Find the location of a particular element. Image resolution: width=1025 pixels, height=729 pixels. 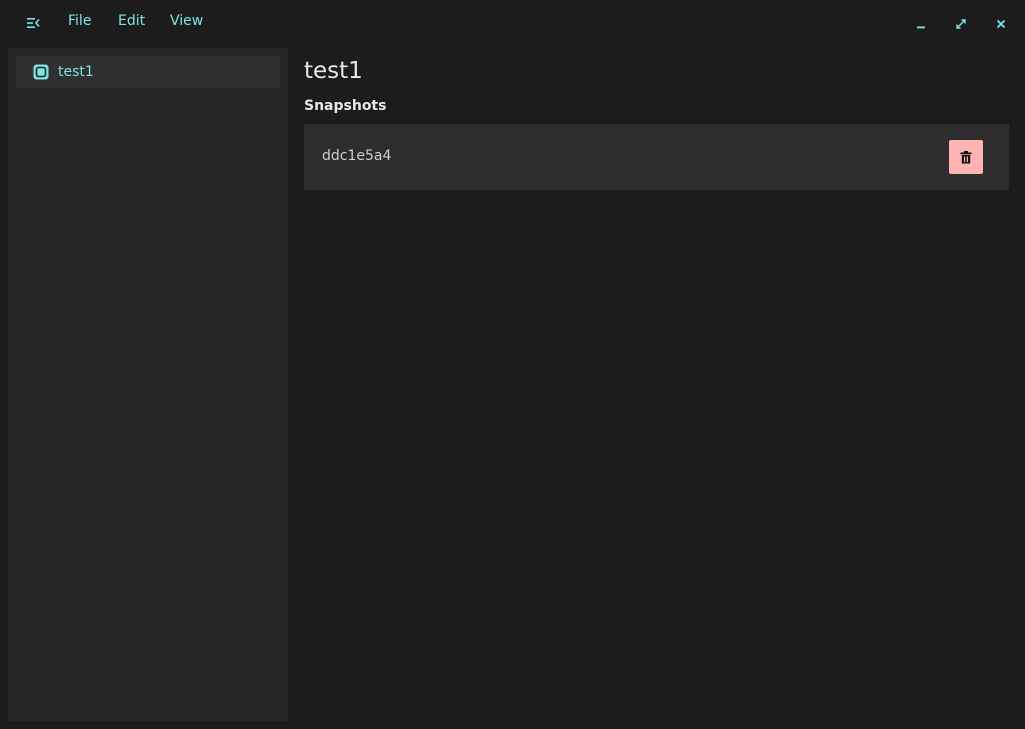

section-title-snapshots: Snapshots is located at coordinates (345, 106).